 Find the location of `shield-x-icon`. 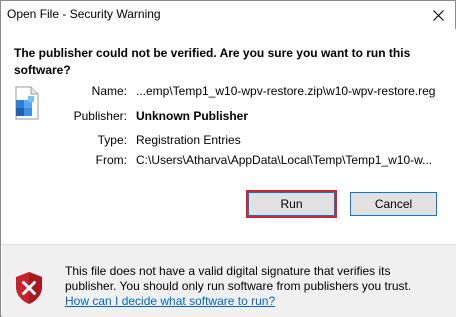

shield-x-icon is located at coordinates (29, 288).